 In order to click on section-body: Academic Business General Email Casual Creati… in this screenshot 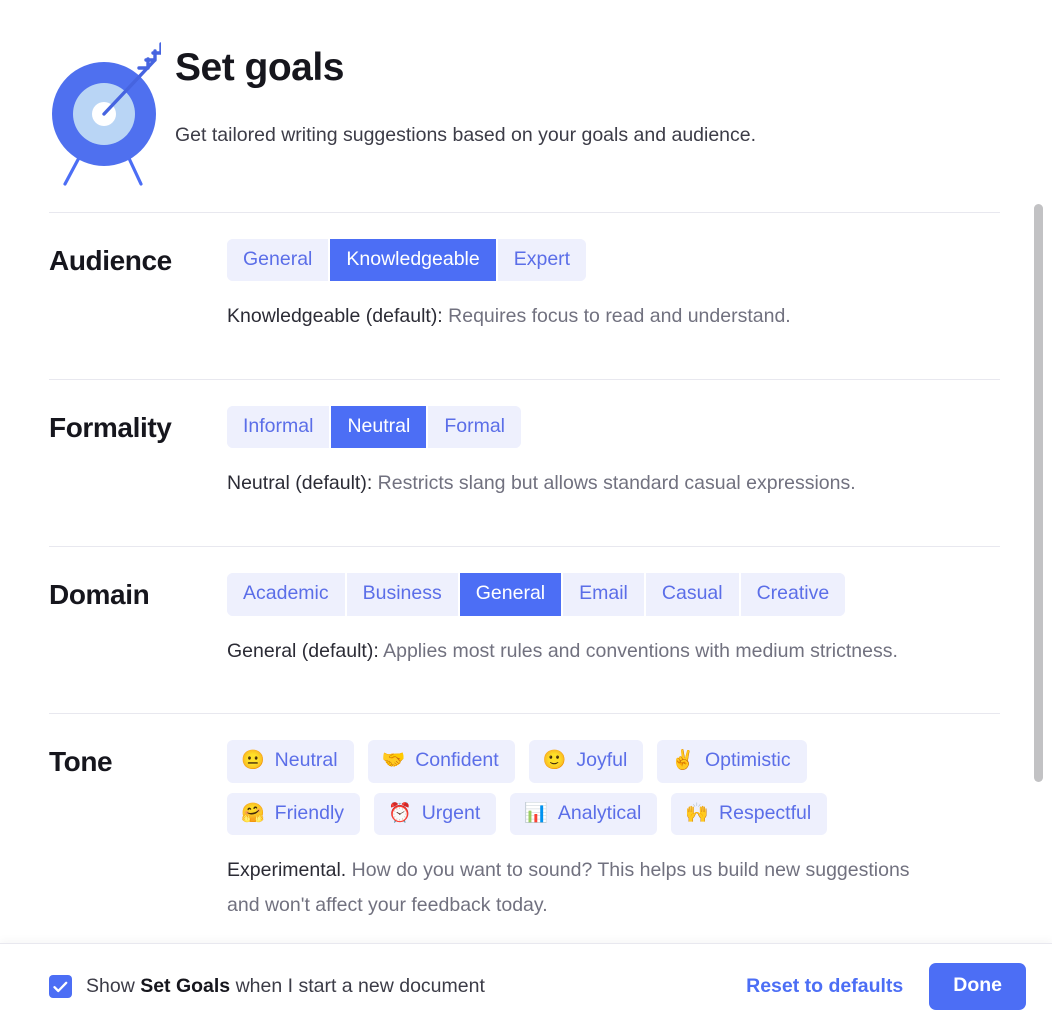, I will do `click(613, 630)`.